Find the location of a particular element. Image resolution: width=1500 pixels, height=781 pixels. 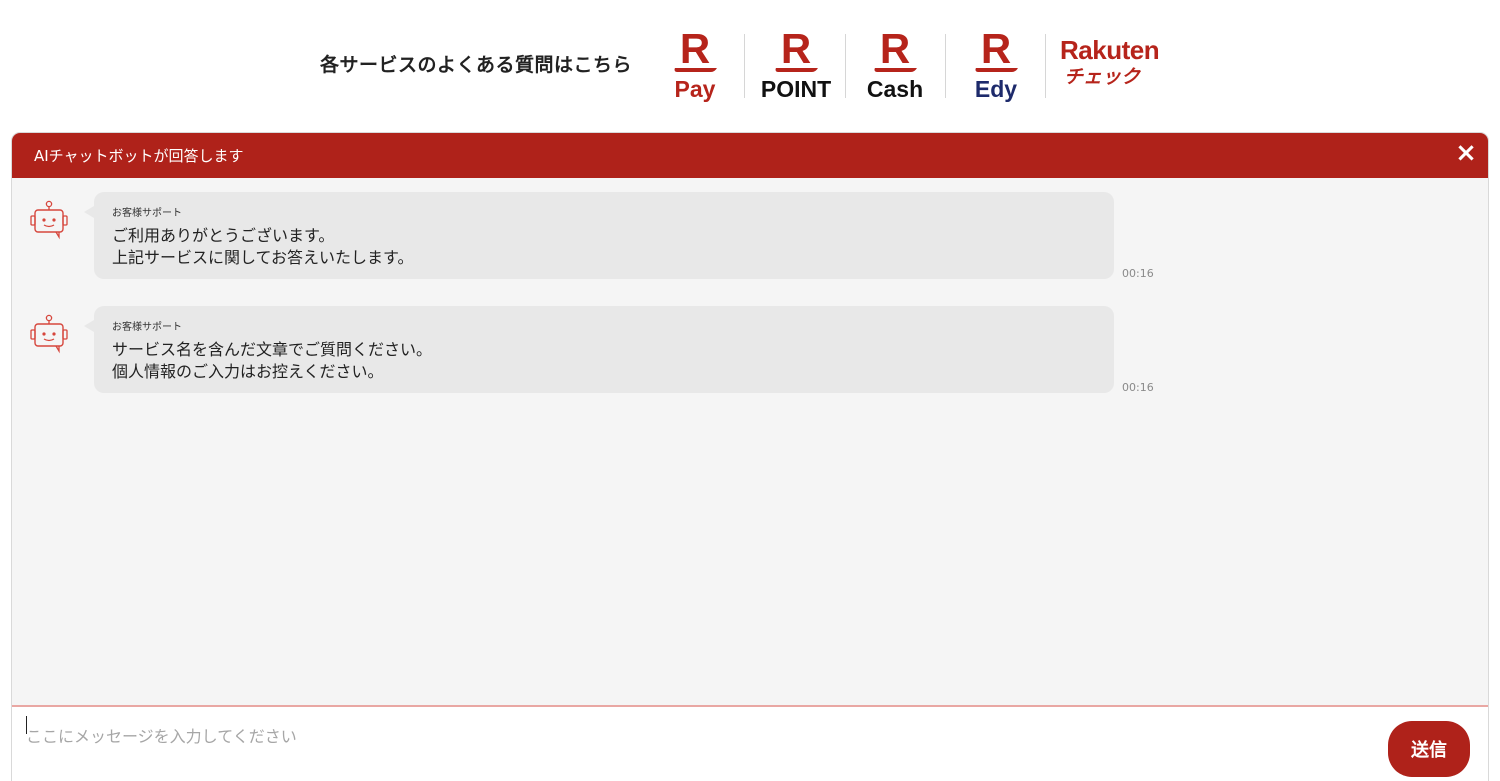

close-icon: × is located at coordinates (1466, 153).